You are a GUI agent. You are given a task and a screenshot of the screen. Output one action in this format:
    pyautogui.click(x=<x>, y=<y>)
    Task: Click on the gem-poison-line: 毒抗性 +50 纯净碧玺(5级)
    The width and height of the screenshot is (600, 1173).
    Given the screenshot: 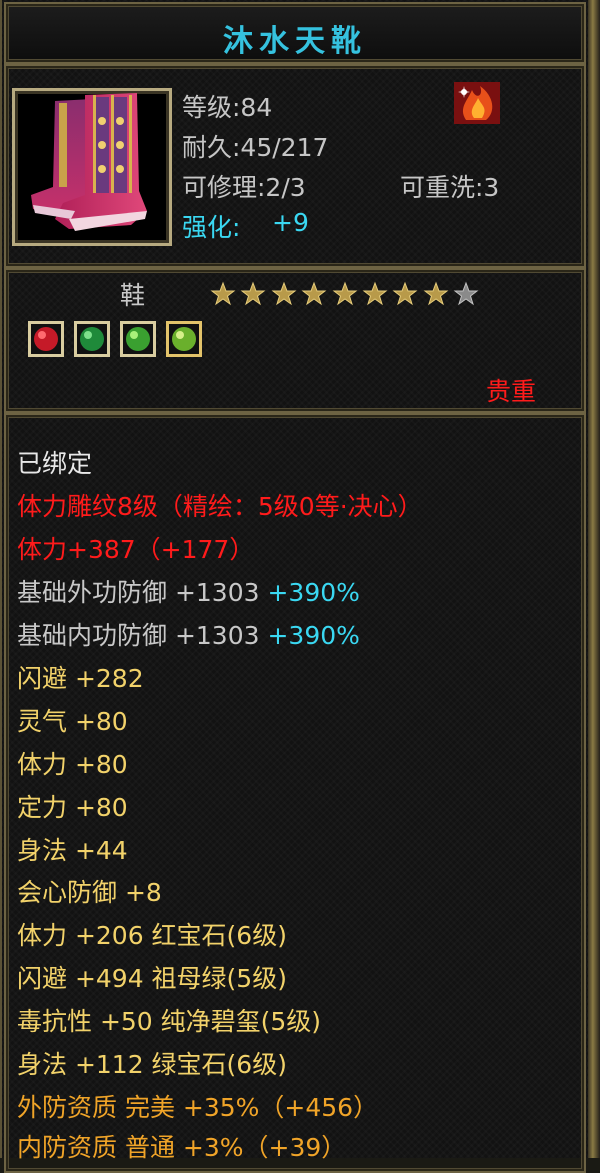 What is the action you would take?
    pyautogui.click(x=169, y=1021)
    